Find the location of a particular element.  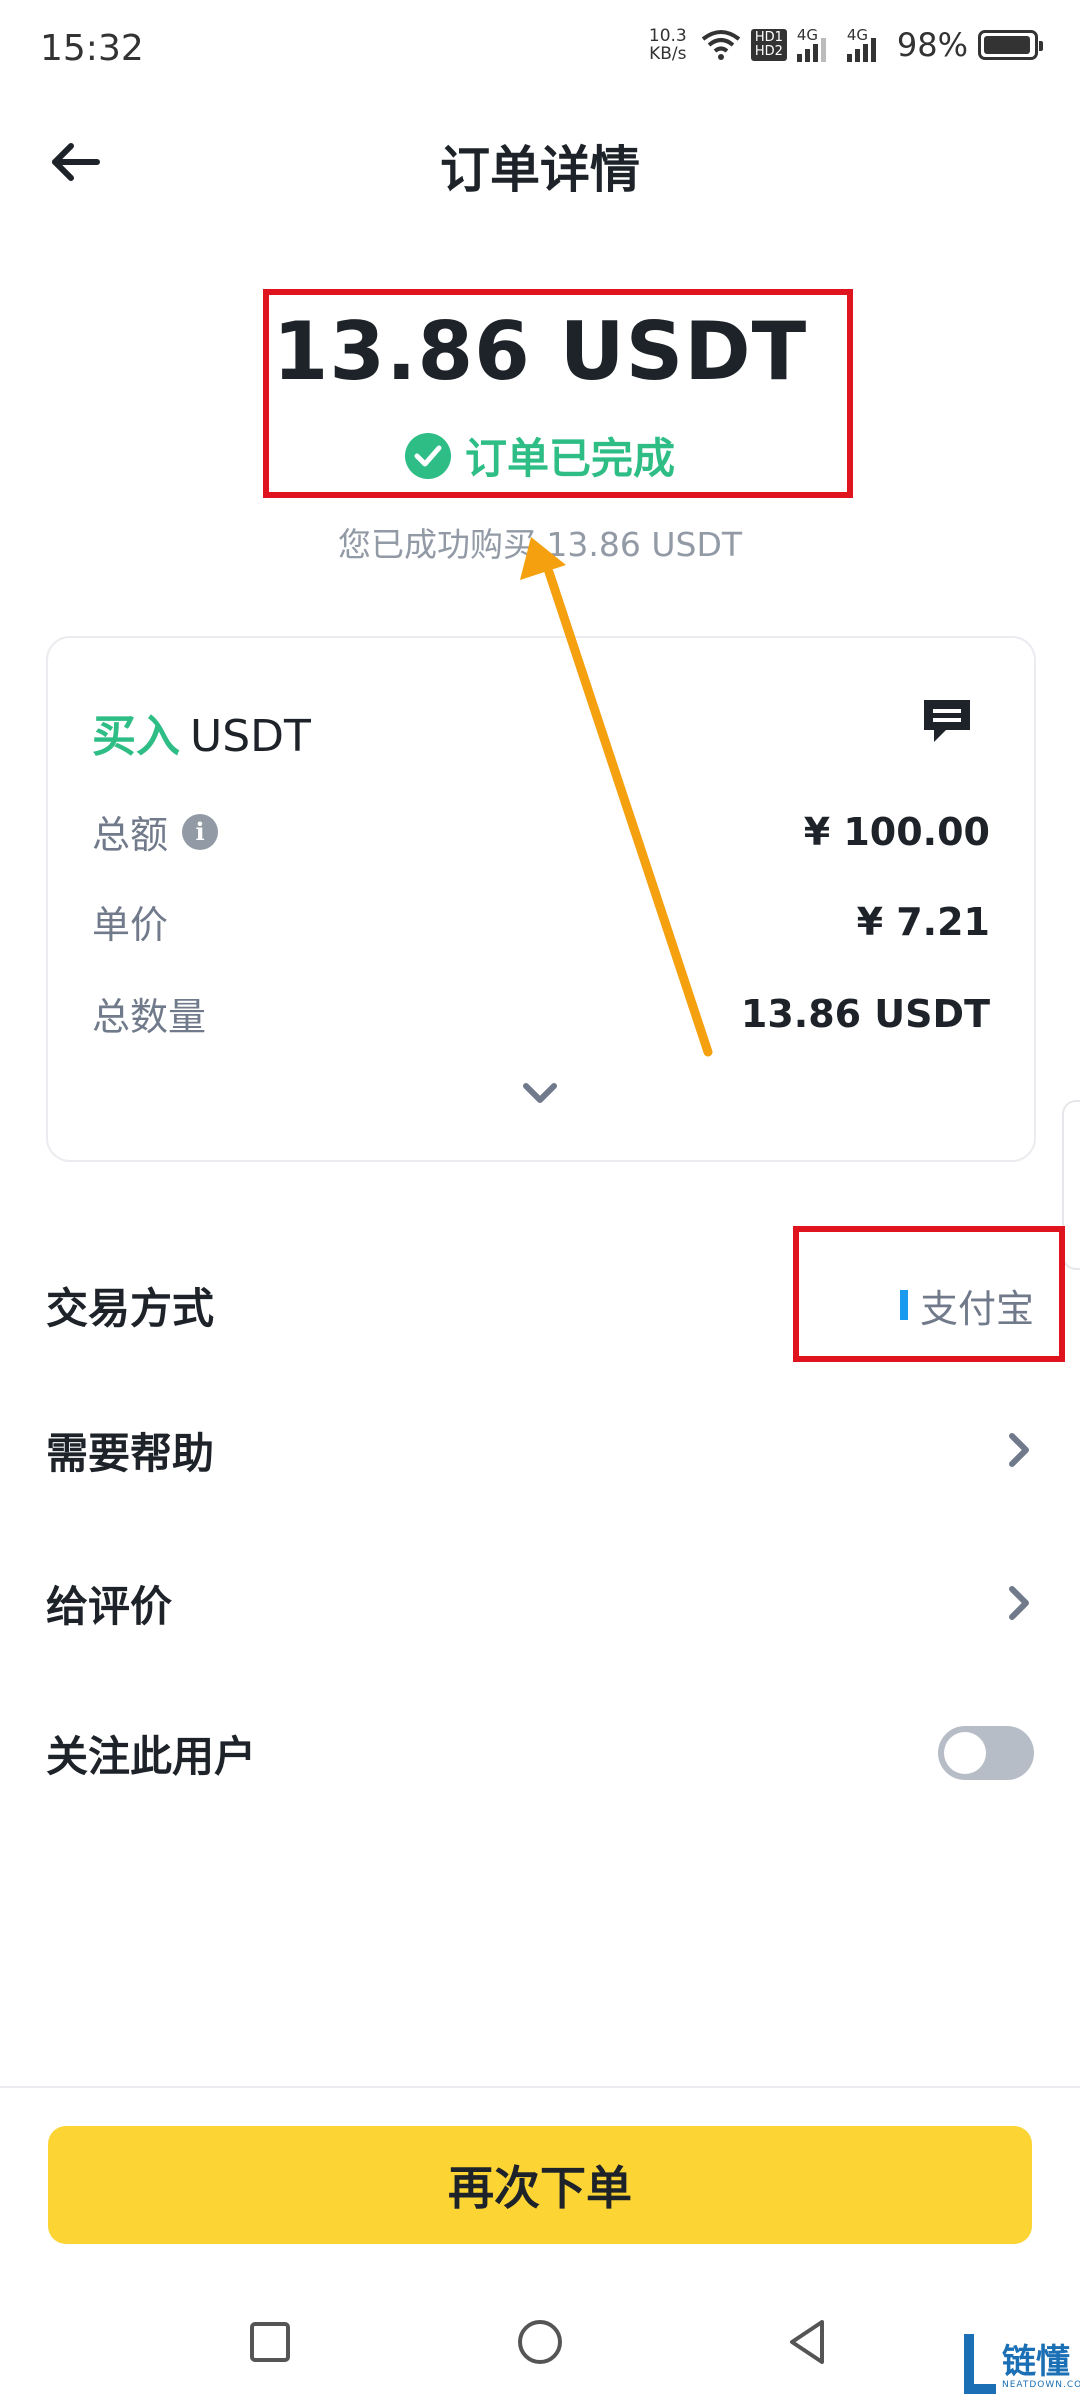

annotation-arrow is located at coordinates (616, 797).